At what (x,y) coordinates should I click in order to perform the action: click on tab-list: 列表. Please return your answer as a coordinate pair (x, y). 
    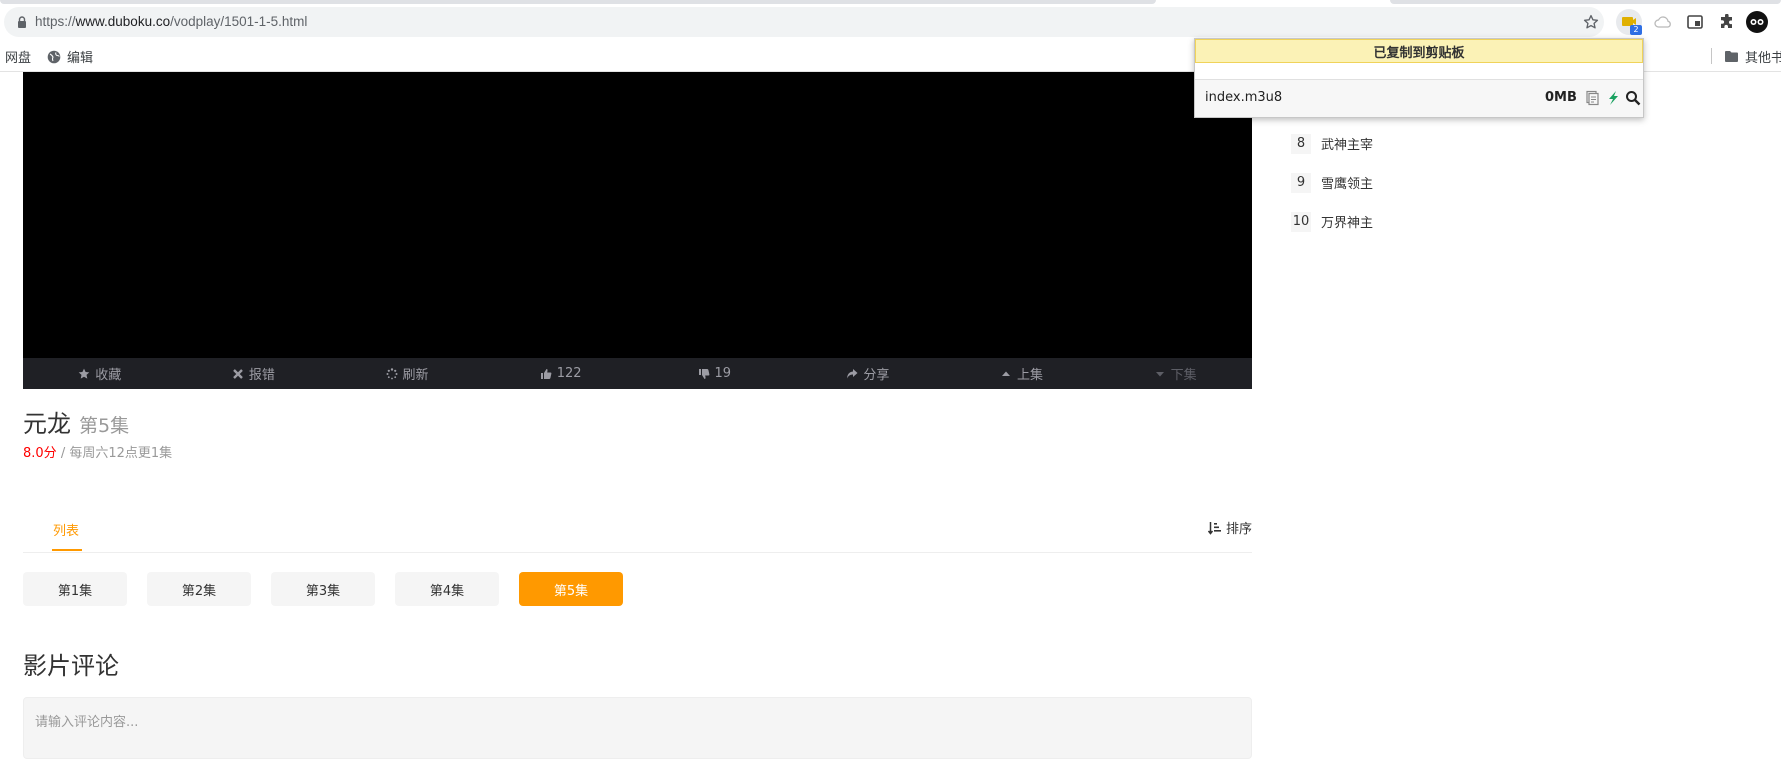
    Looking at the image, I should click on (66, 529).